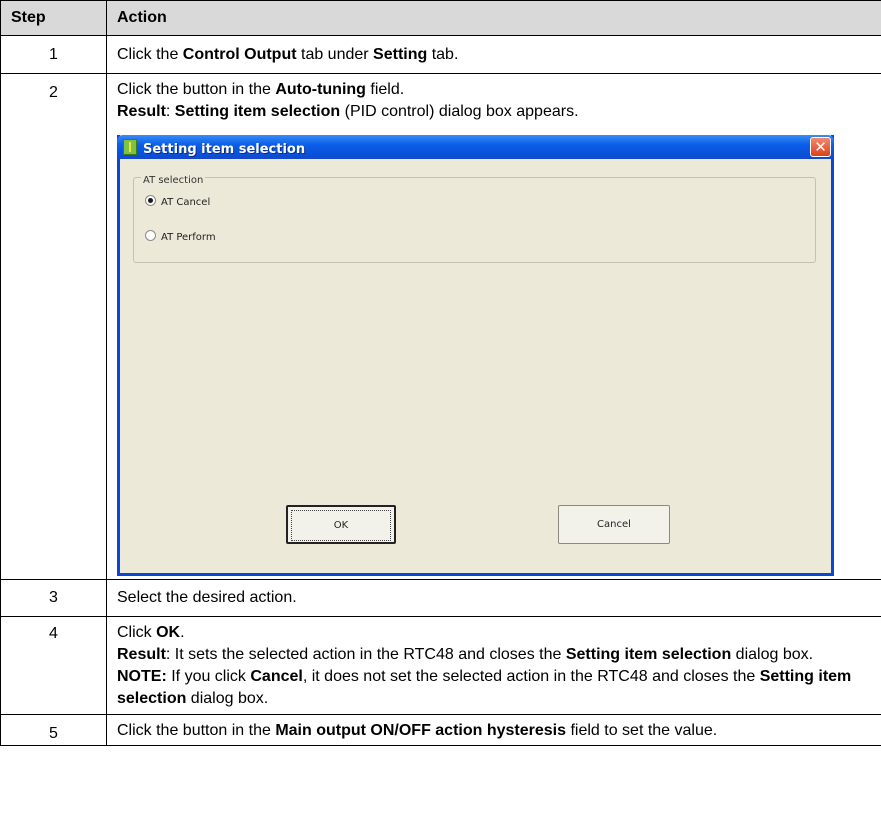 The image size is (881, 830). I want to click on radio-at-cancel: AT Cancel, so click(177, 202).